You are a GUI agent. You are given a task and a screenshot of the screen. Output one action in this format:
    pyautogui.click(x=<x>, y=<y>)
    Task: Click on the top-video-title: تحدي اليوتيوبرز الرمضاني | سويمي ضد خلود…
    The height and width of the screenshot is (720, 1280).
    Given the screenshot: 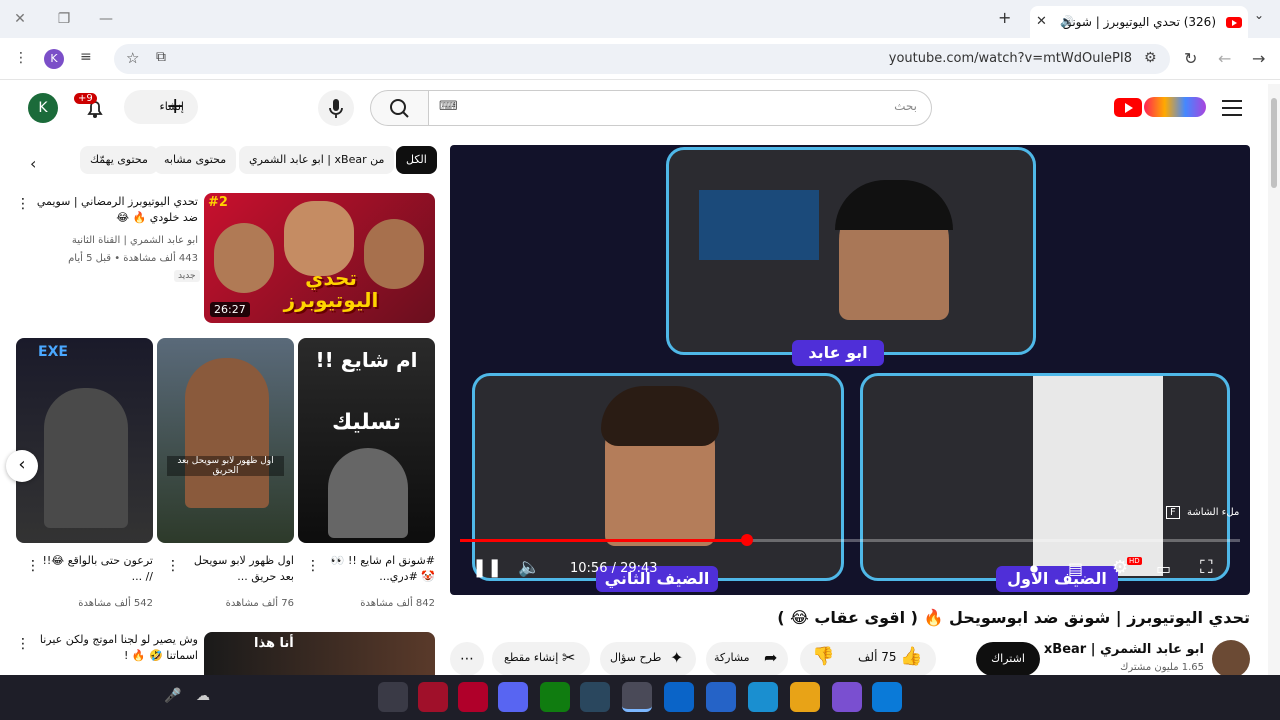 What is the action you would take?
    pyautogui.click(x=117, y=210)
    